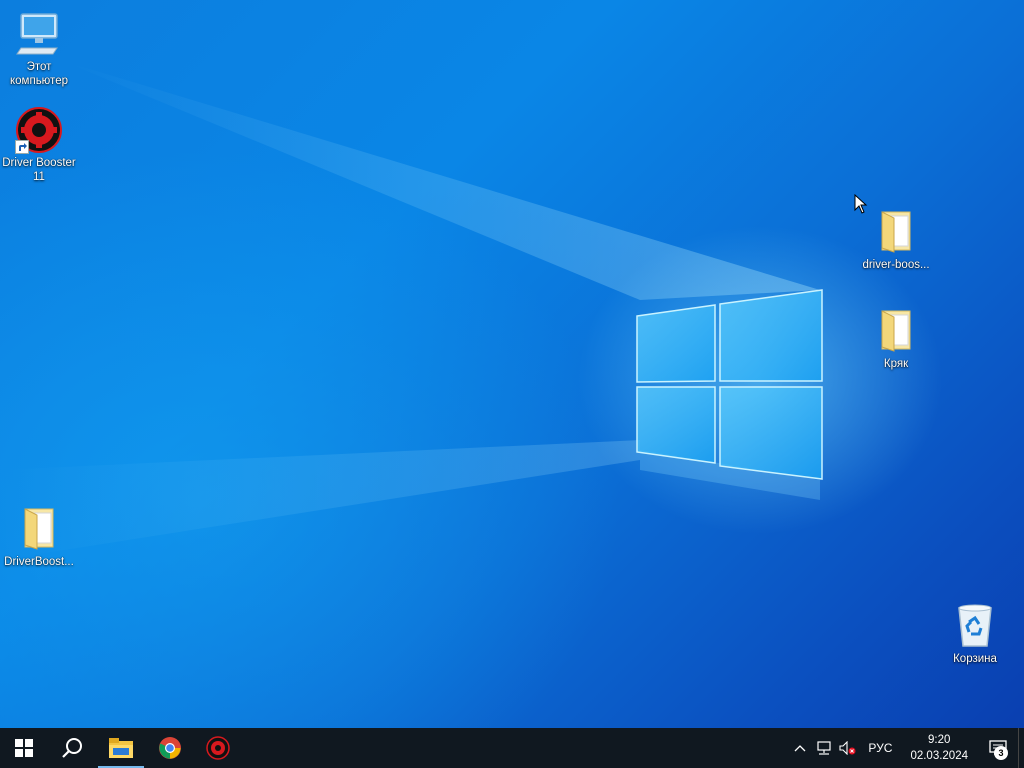  I want to click on volume-muted-icon, so click(847, 748).